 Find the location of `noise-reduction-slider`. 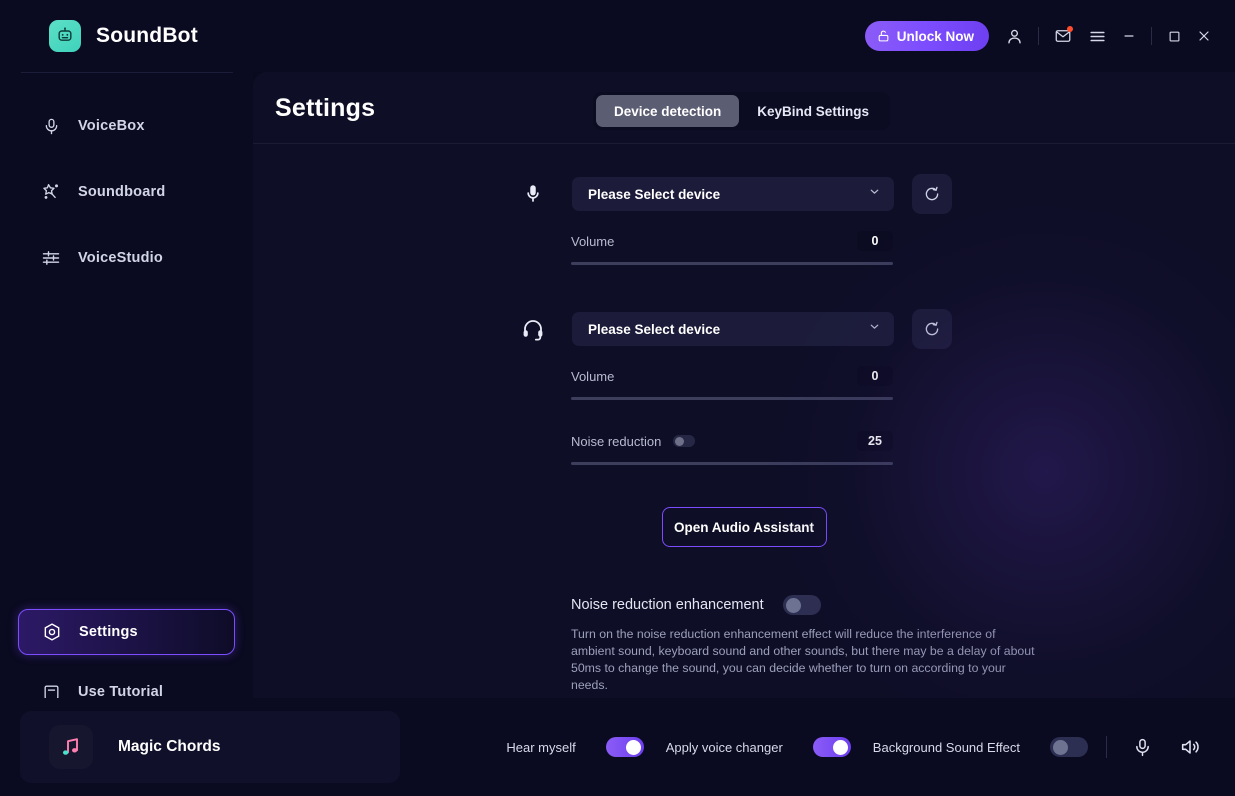

noise-reduction-slider is located at coordinates (732, 463).